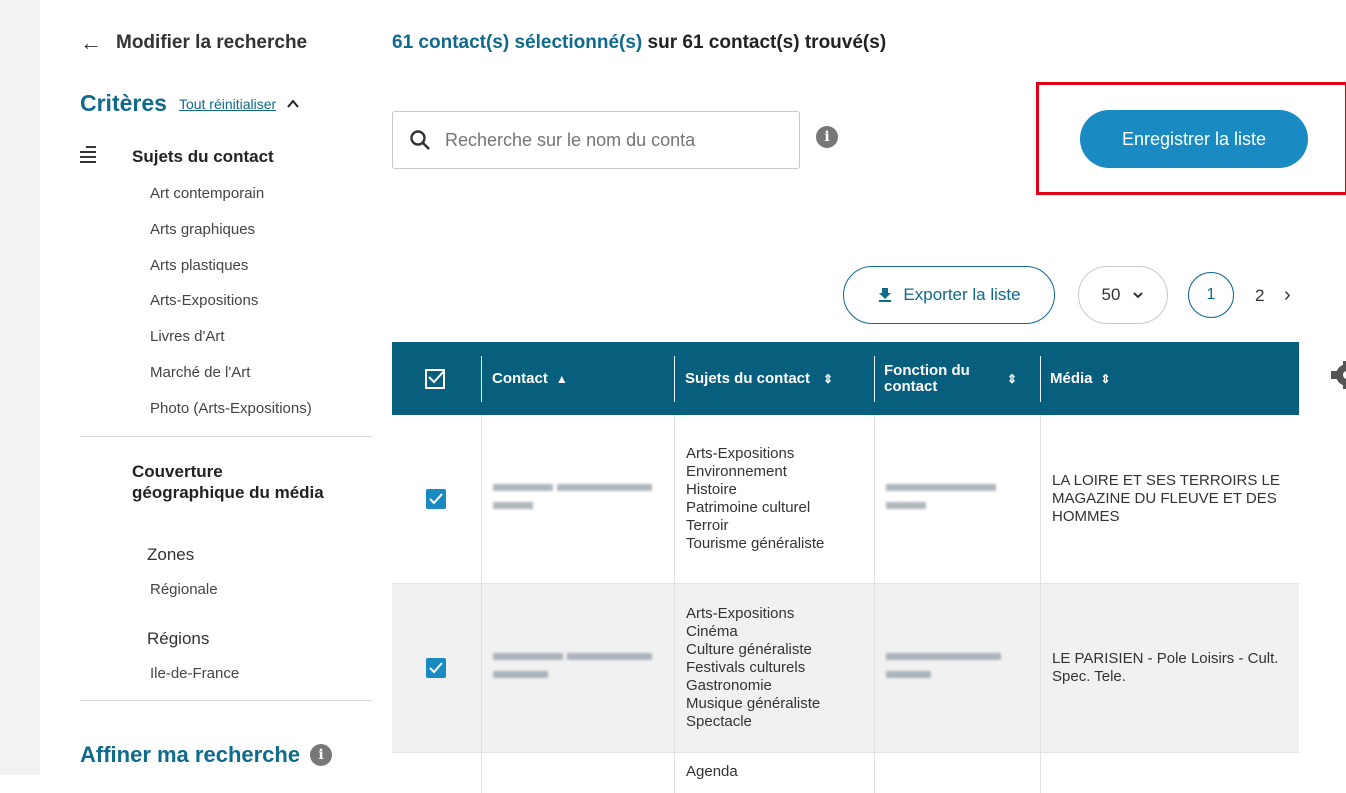 Image resolution: width=1346 pixels, height=793 pixels. I want to click on subject-tag: Patrimoine culturel, so click(748, 507).